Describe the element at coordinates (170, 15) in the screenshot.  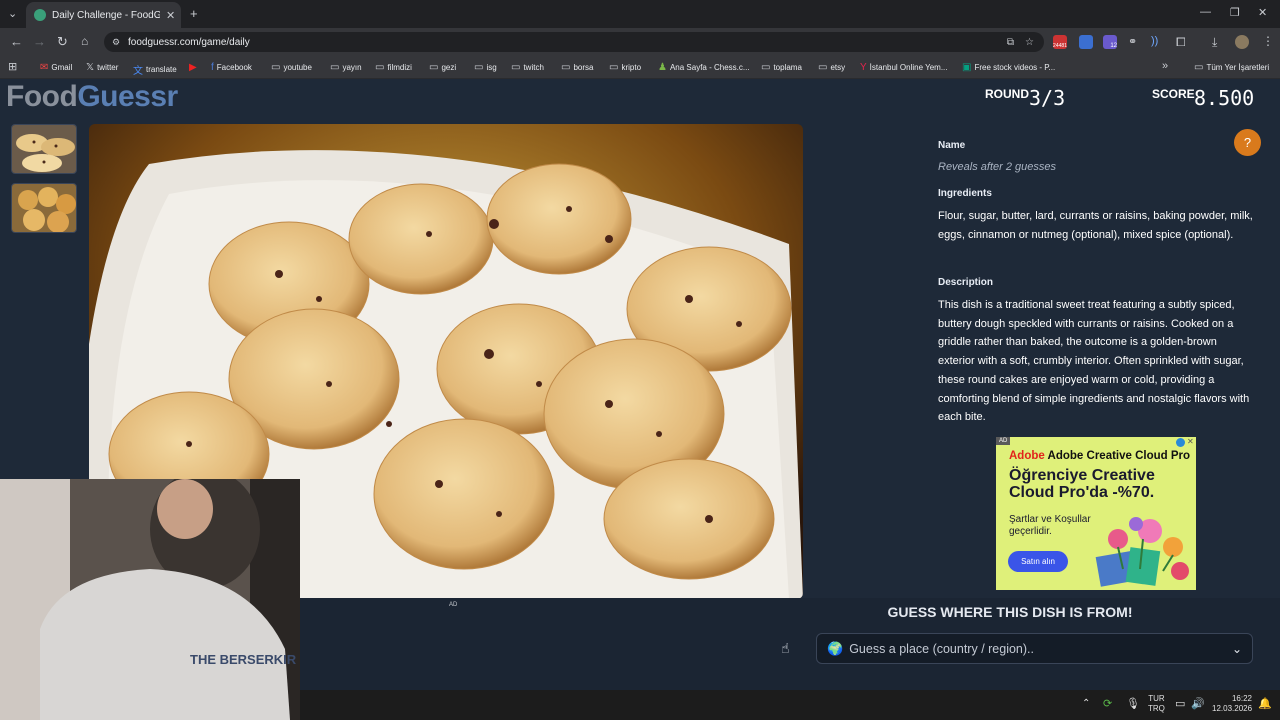
I see `close-tab-icon: ✕` at that location.